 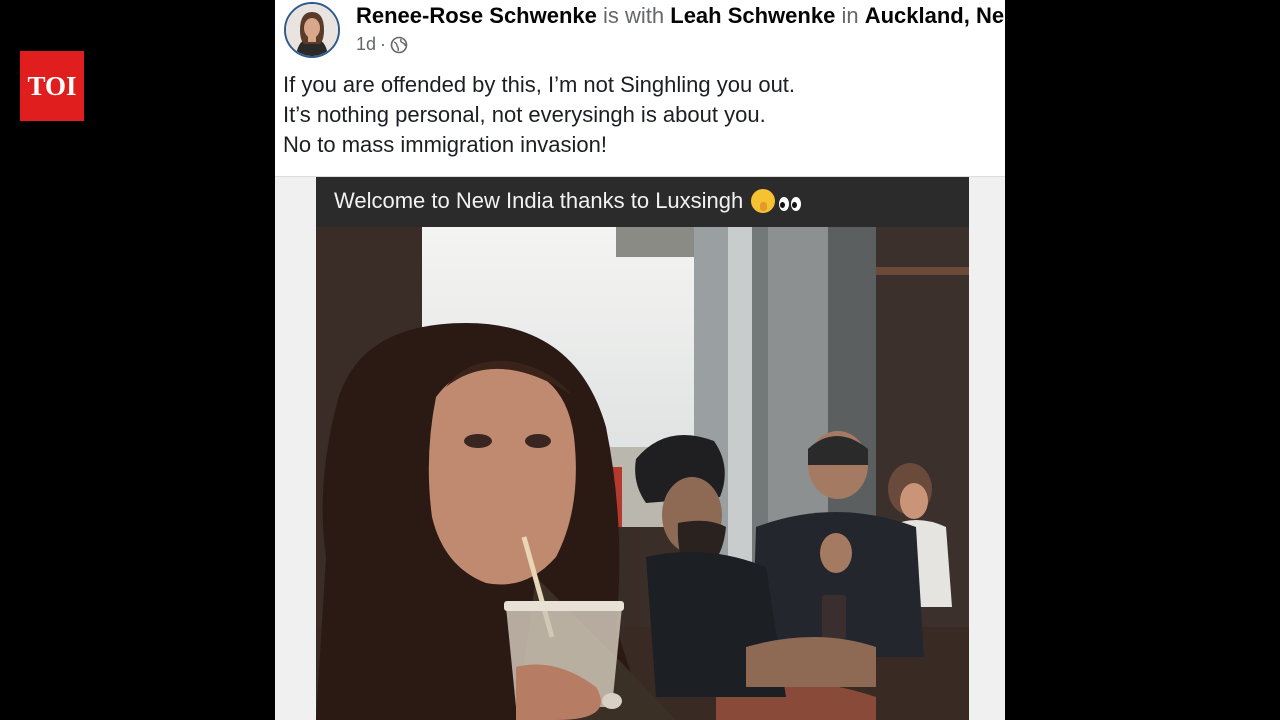 What do you see at coordinates (763, 200) in the screenshot?
I see `shushing-face-emoji-icon` at bounding box center [763, 200].